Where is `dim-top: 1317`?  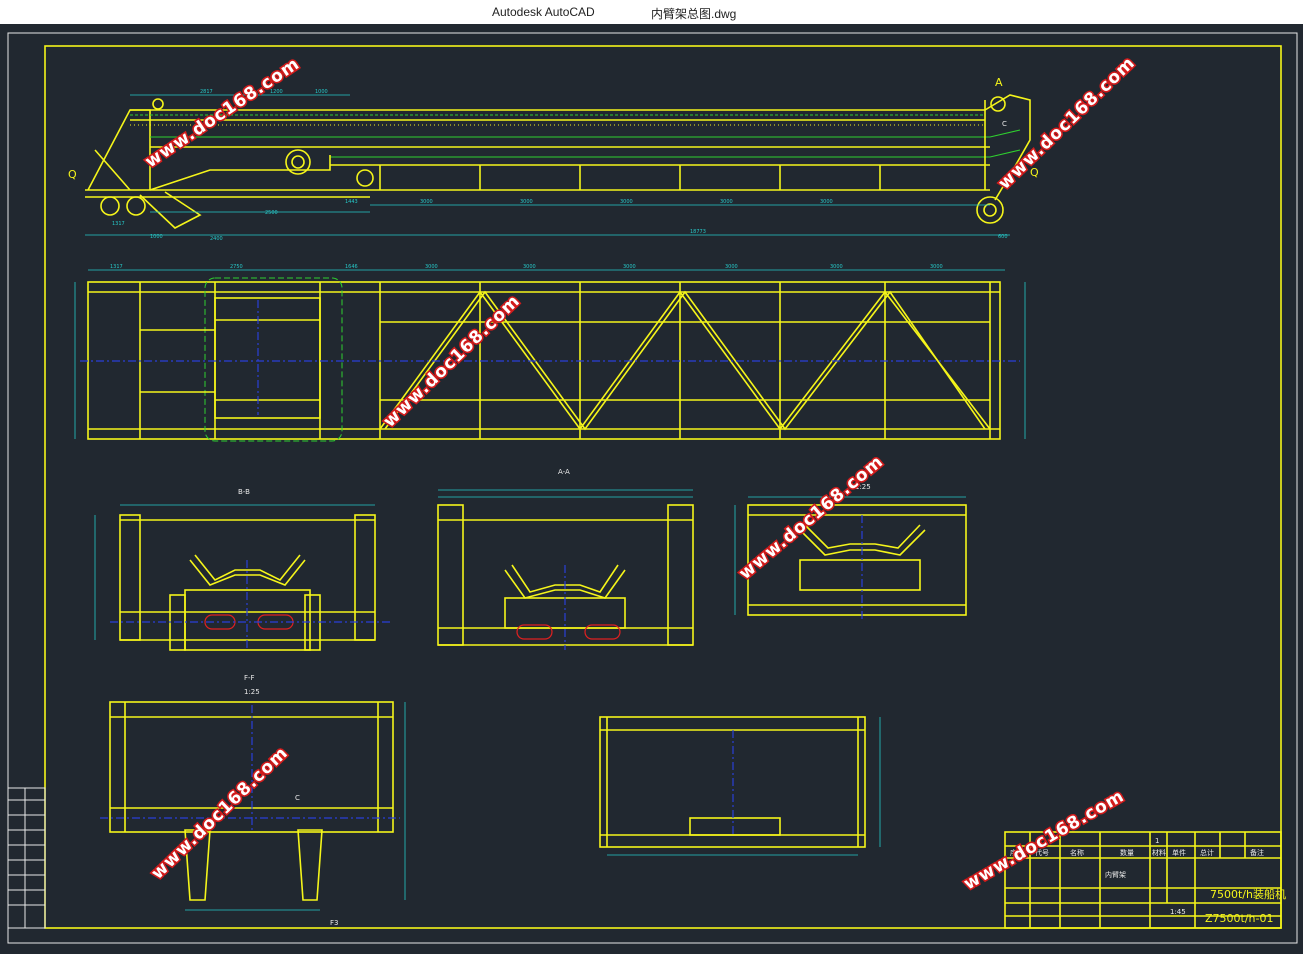 dim-top: 1317 is located at coordinates (118, 224).